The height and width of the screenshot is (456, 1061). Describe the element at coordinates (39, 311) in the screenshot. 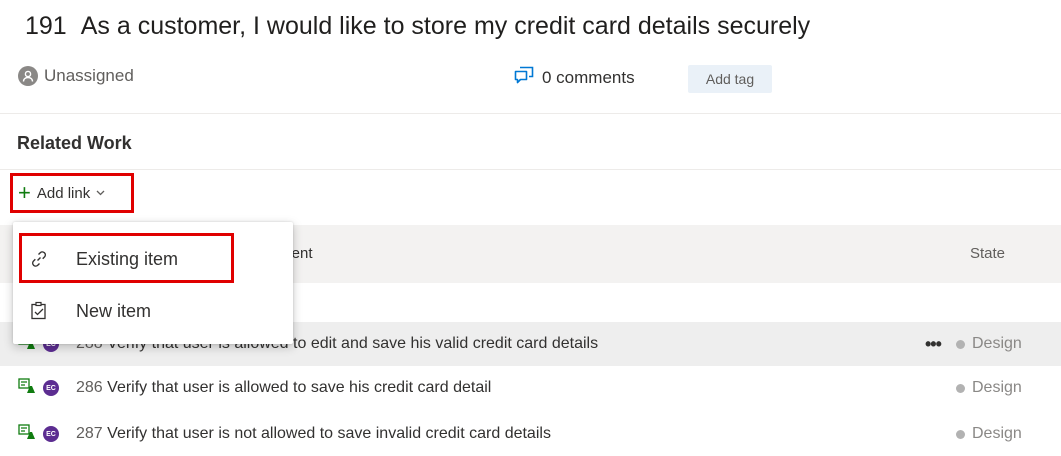

I see `new-item-icon` at that location.